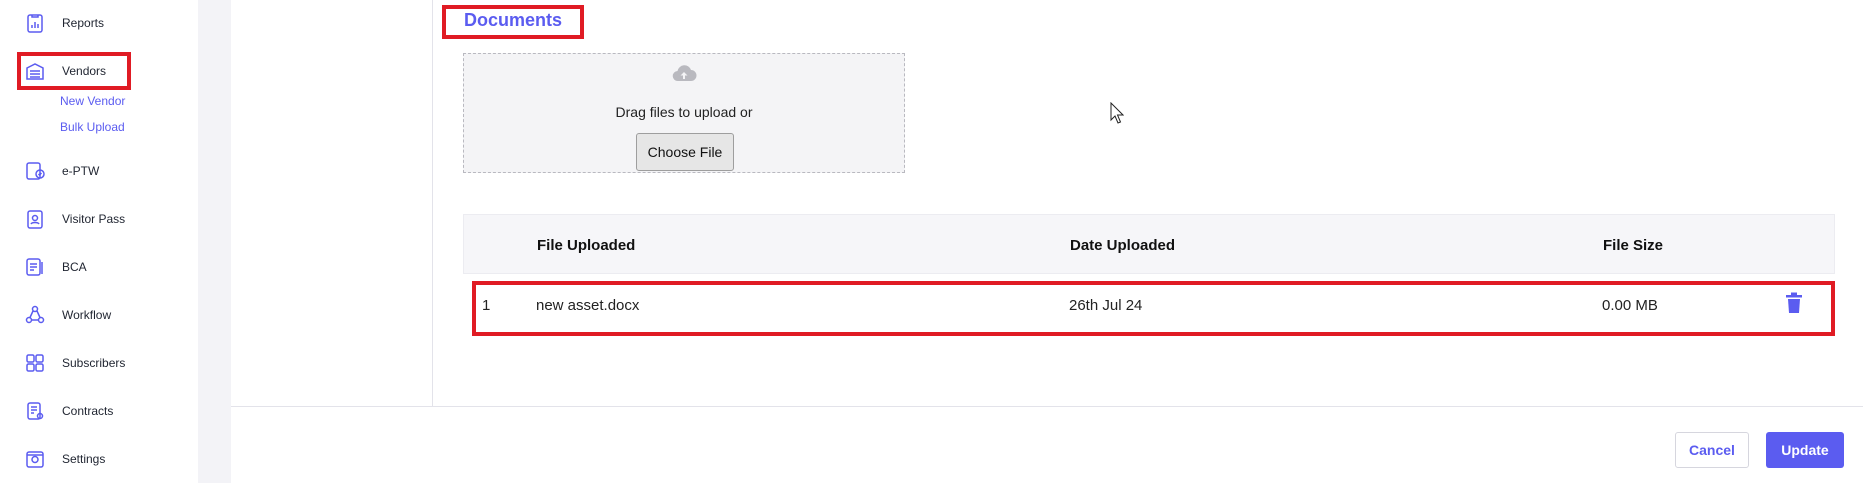 The image size is (1863, 483). Describe the element at coordinates (486, 305) in the screenshot. I see `row-index: 1` at that location.